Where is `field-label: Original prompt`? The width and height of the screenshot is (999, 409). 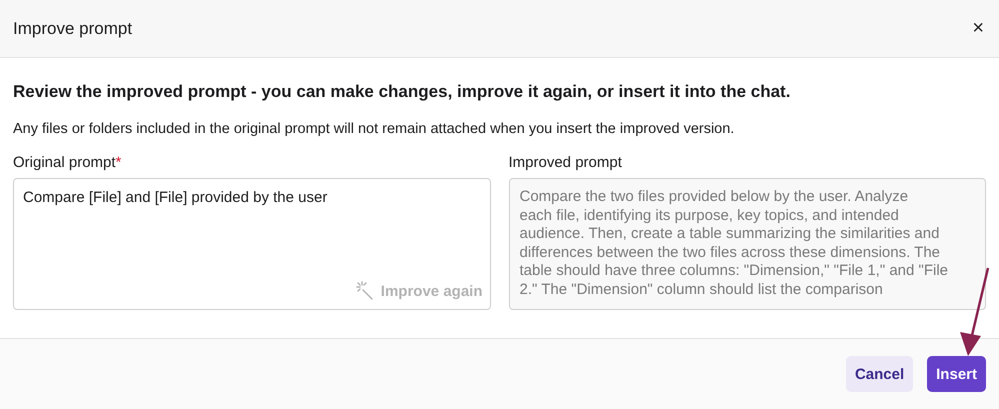
field-label: Original prompt is located at coordinates (64, 162).